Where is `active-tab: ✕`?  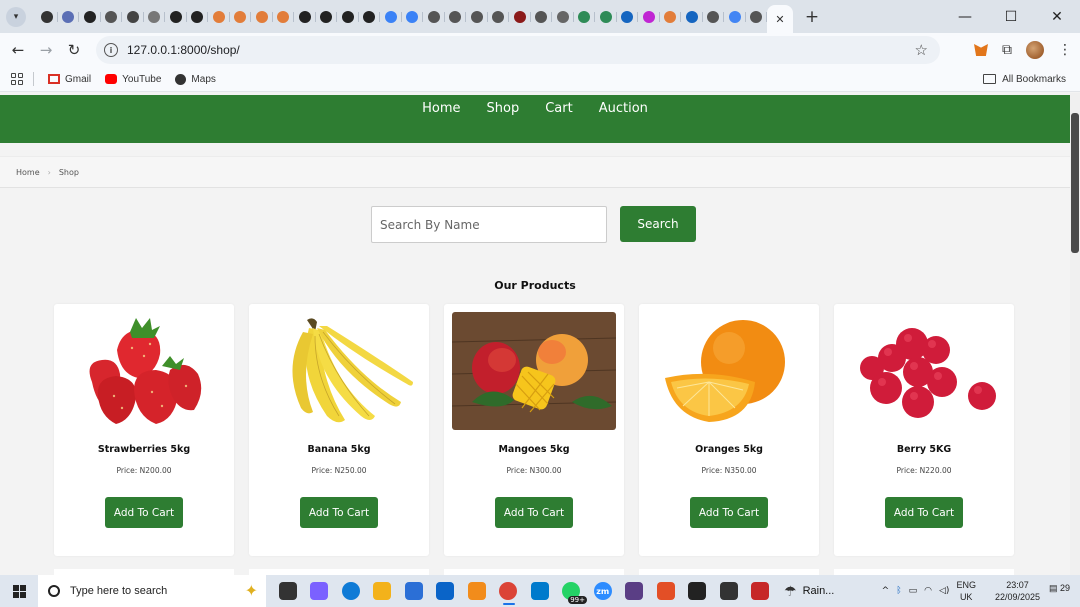 active-tab: ✕ is located at coordinates (780, 19).